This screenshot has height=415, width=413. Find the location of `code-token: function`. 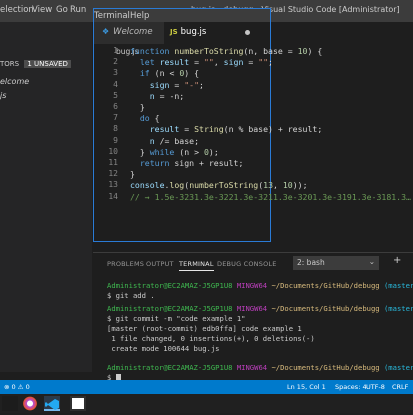

code-token: function is located at coordinates (152, 51).